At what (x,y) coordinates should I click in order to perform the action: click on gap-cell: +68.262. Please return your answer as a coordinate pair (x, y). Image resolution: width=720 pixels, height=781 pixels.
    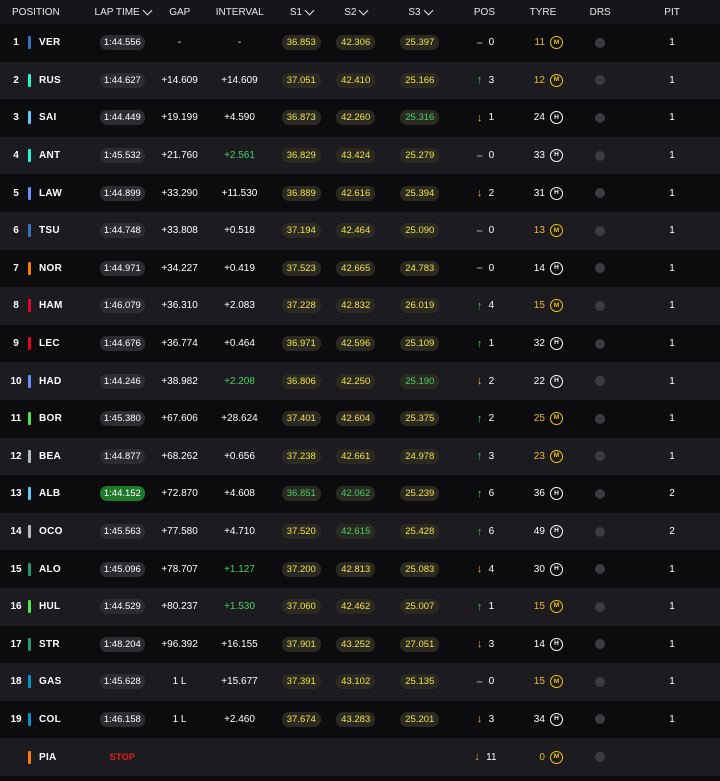
    Looking at the image, I should click on (179, 457).